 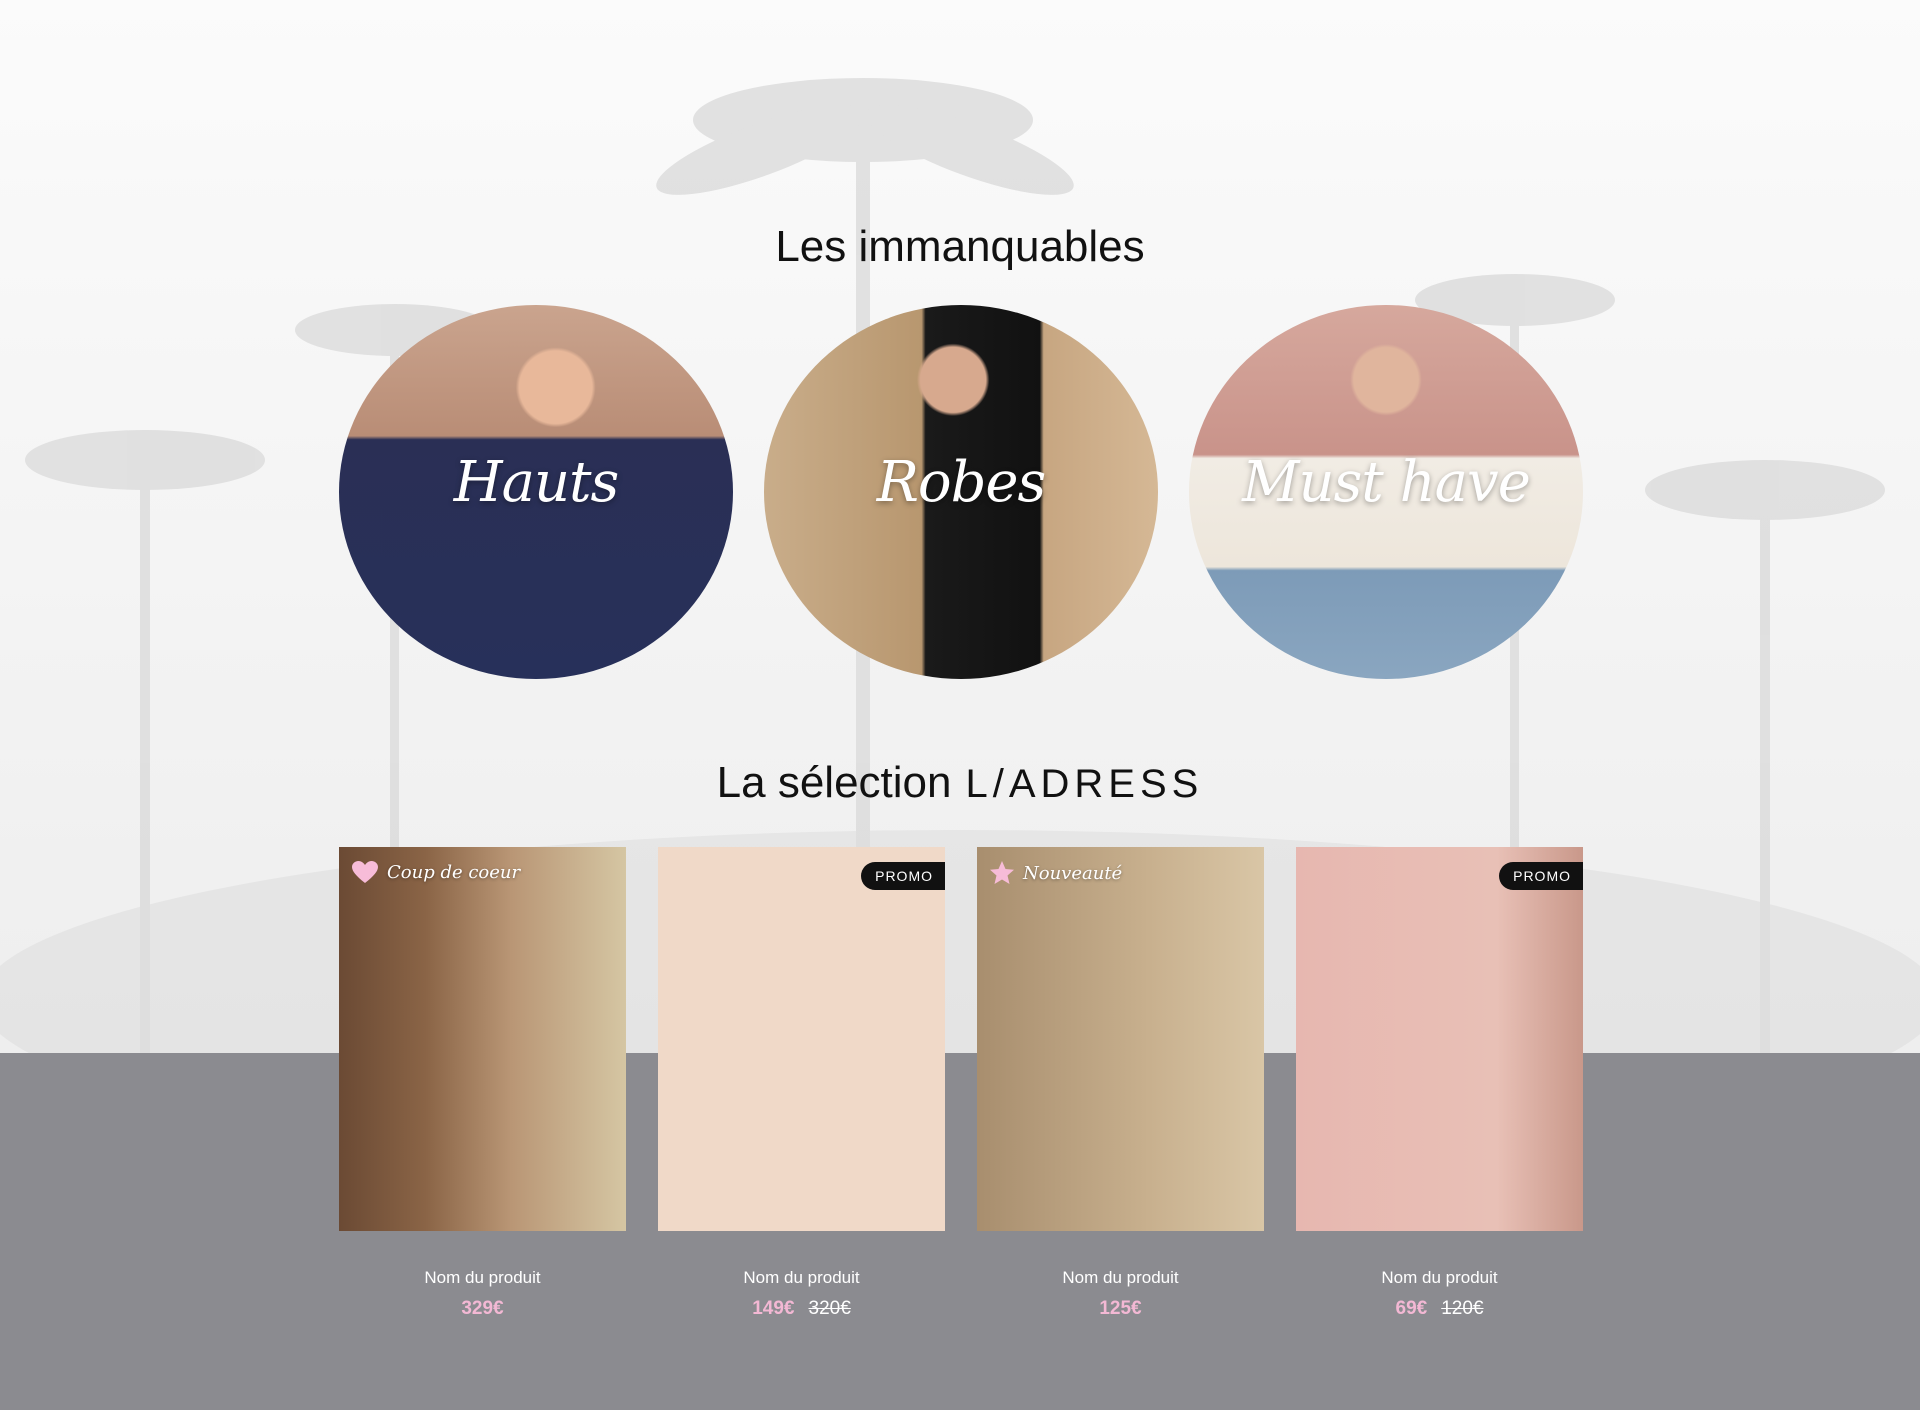 What do you see at coordinates (365, 872) in the screenshot?
I see `heart-icon` at bounding box center [365, 872].